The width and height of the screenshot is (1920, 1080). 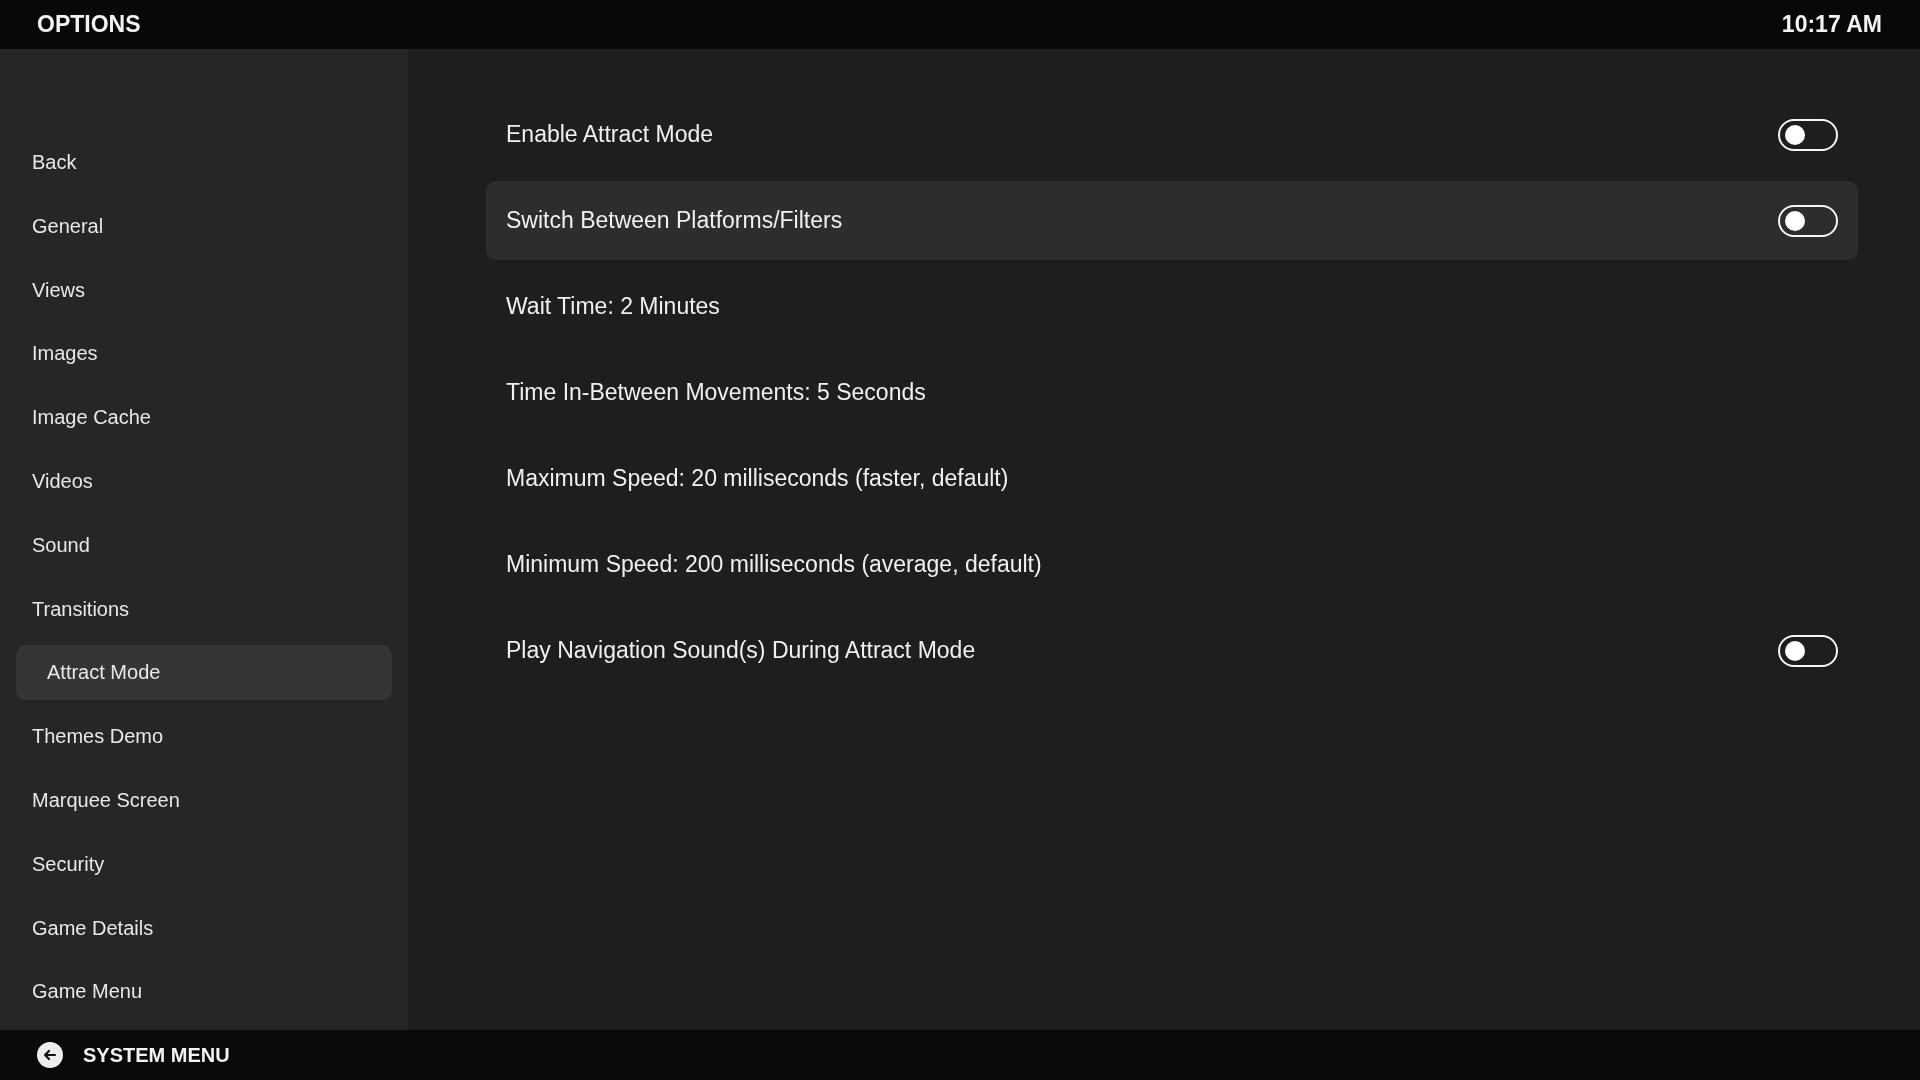 I want to click on sidebar-item: Videos, so click(x=204, y=481).